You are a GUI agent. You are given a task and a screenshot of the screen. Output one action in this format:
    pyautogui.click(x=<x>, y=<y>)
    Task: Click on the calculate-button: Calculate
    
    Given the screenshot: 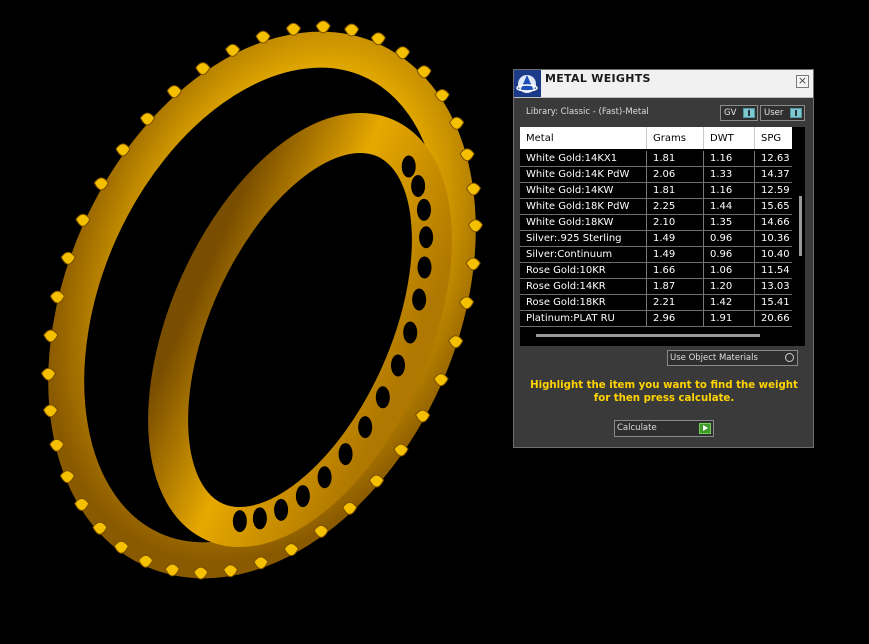 What is the action you would take?
    pyautogui.click(x=664, y=428)
    